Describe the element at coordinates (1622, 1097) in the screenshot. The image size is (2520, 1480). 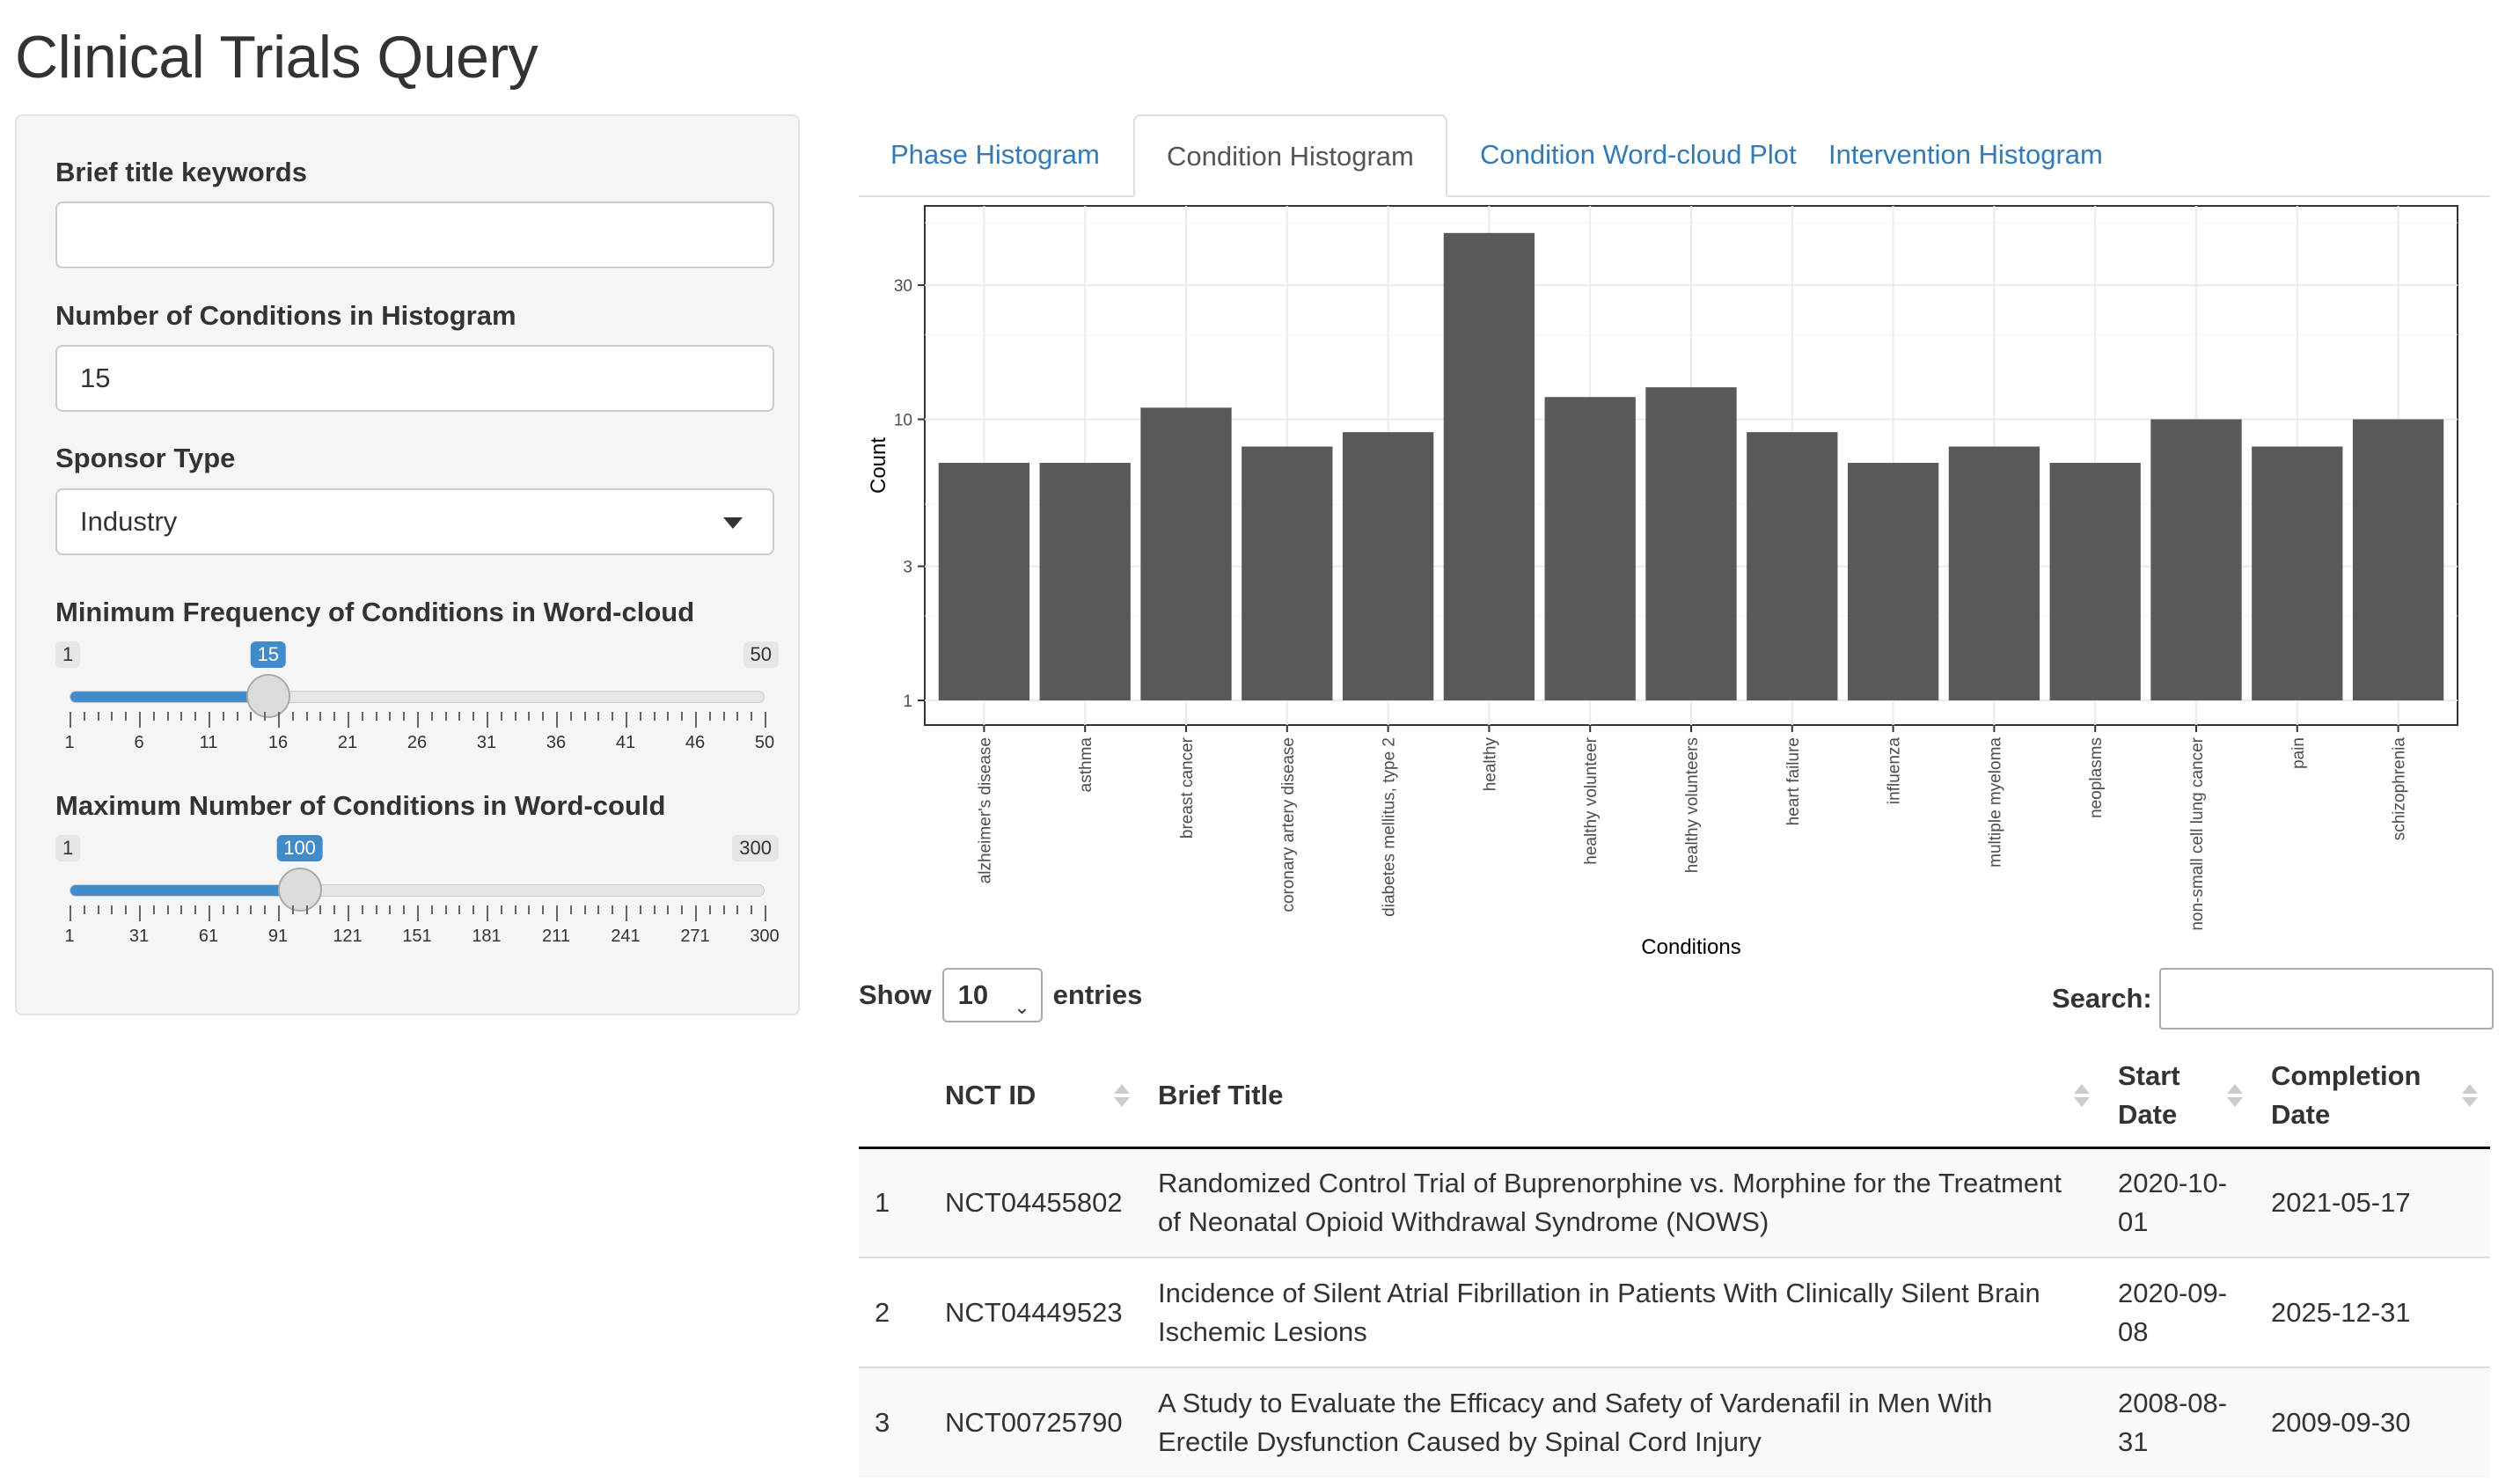
I see `column-header-brief-title: Brief Title` at that location.